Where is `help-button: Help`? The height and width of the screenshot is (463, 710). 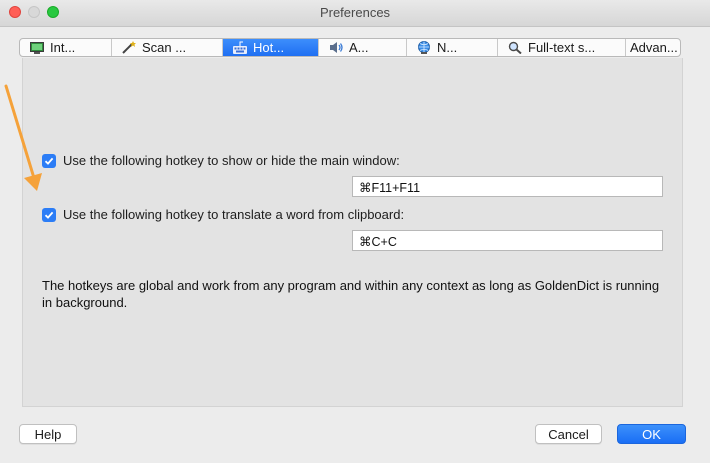
help-button: Help is located at coordinates (48, 434).